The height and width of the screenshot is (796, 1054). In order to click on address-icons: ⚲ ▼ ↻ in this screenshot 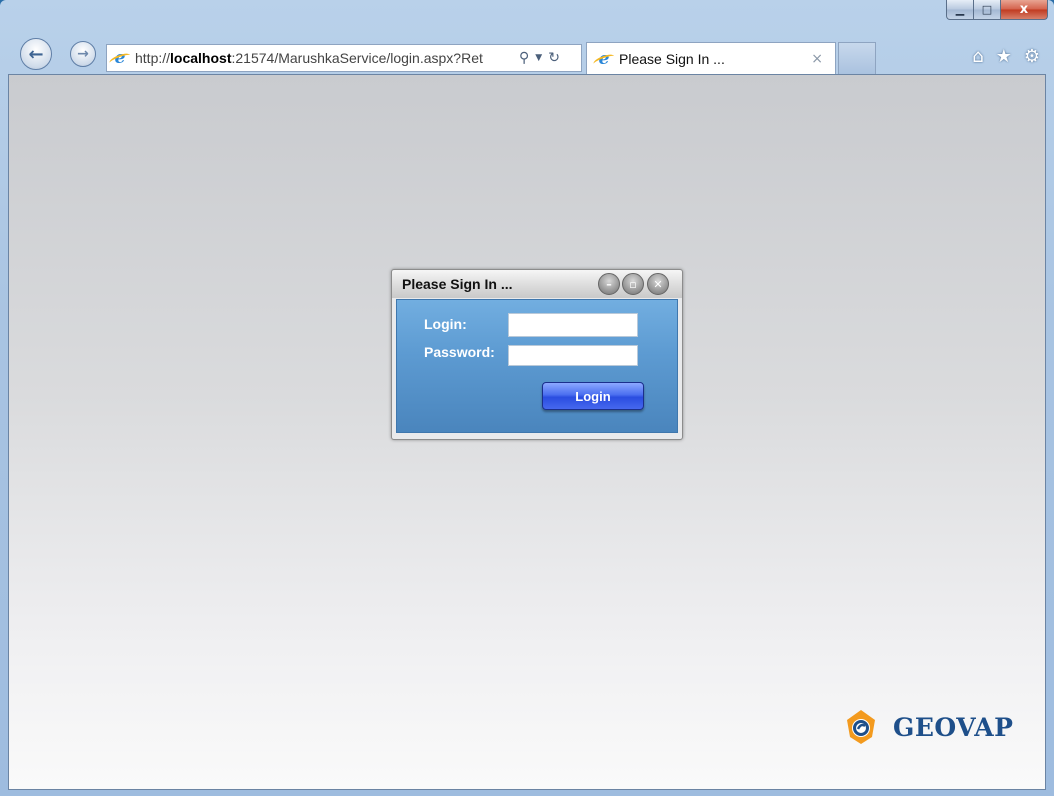, I will do `click(539, 58)`.